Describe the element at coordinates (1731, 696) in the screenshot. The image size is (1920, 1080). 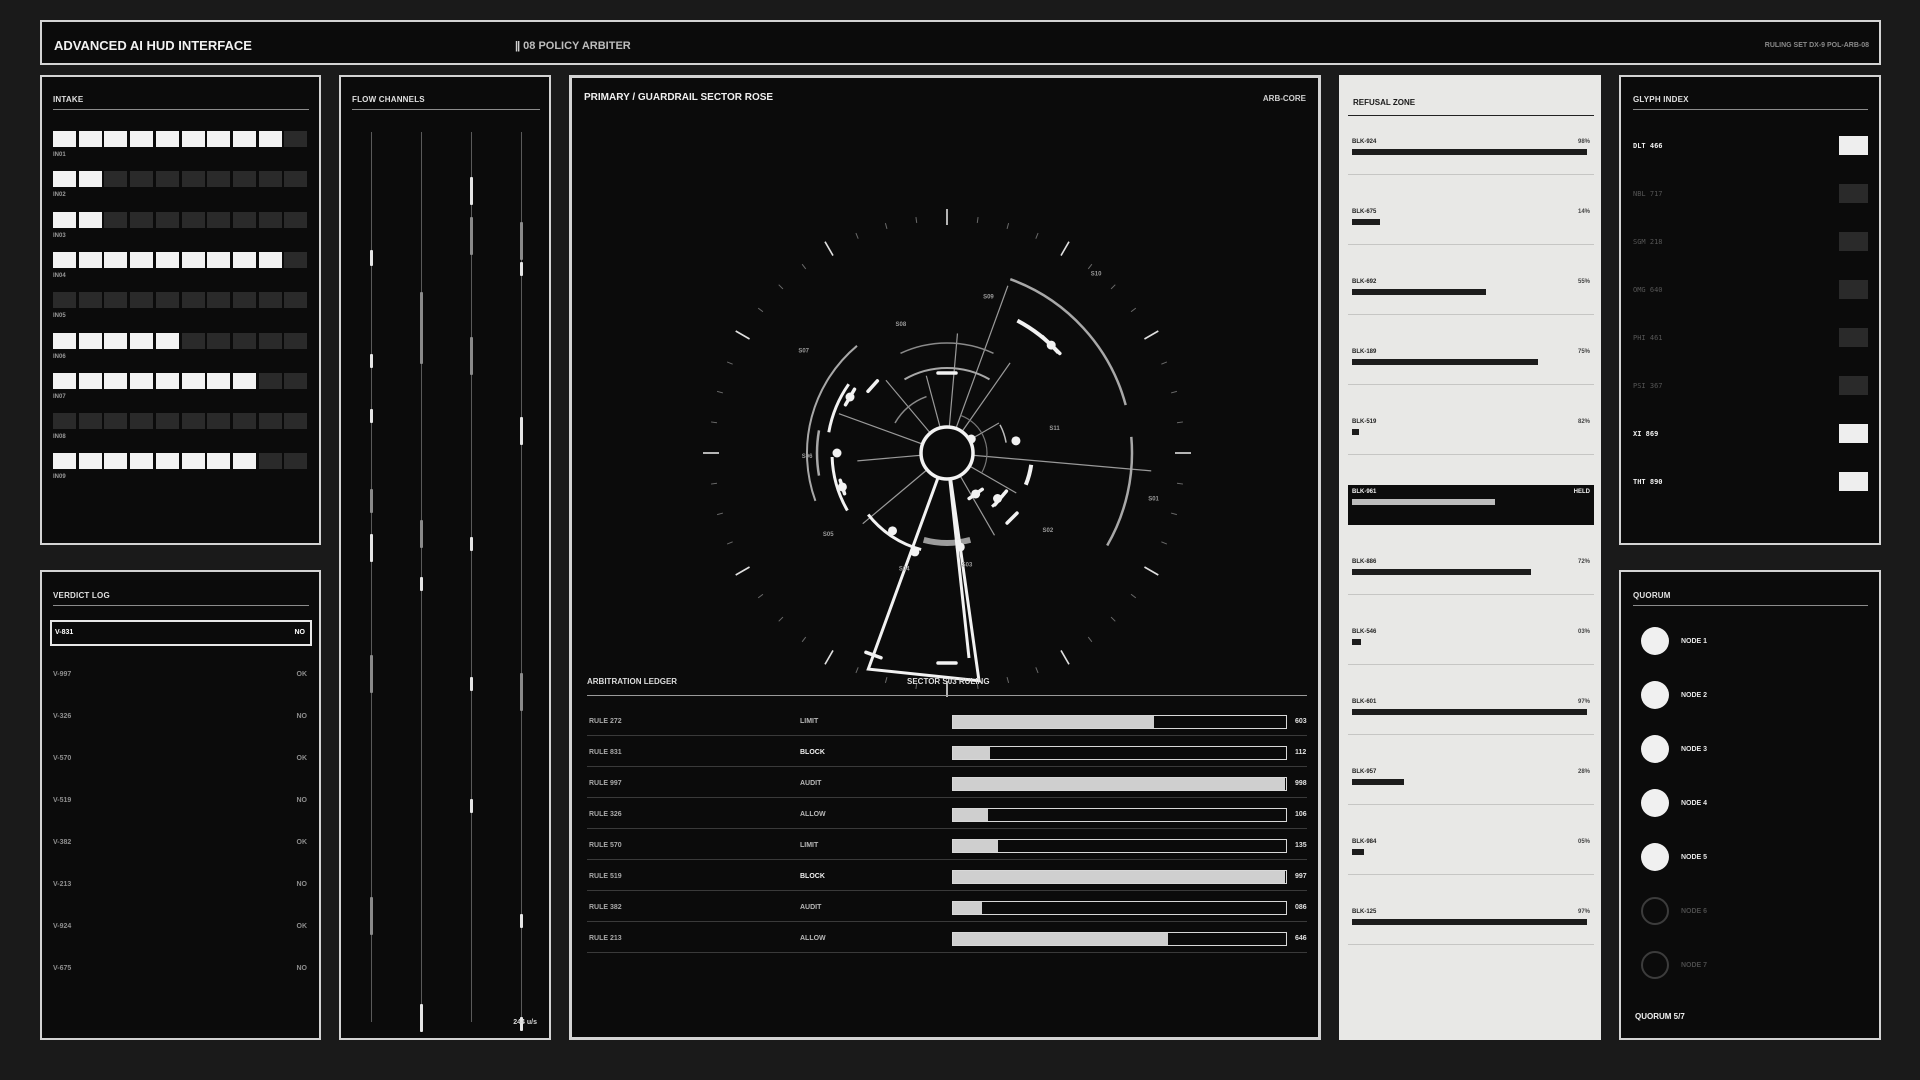
I see `quorum-node: NODE 2` at that location.